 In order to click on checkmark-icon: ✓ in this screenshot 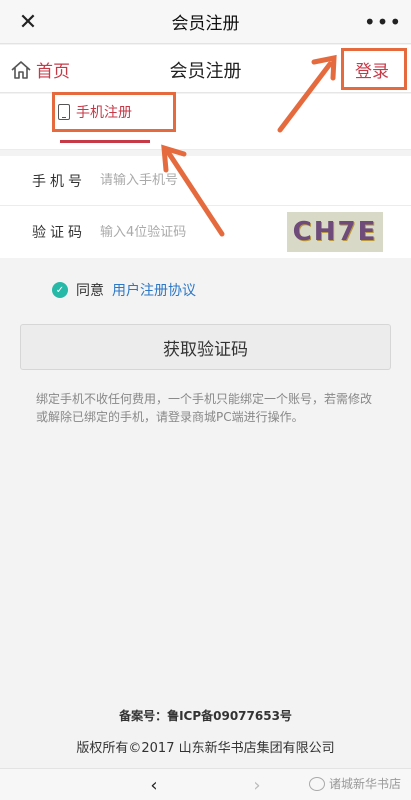, I will do `click(60, 290)`.